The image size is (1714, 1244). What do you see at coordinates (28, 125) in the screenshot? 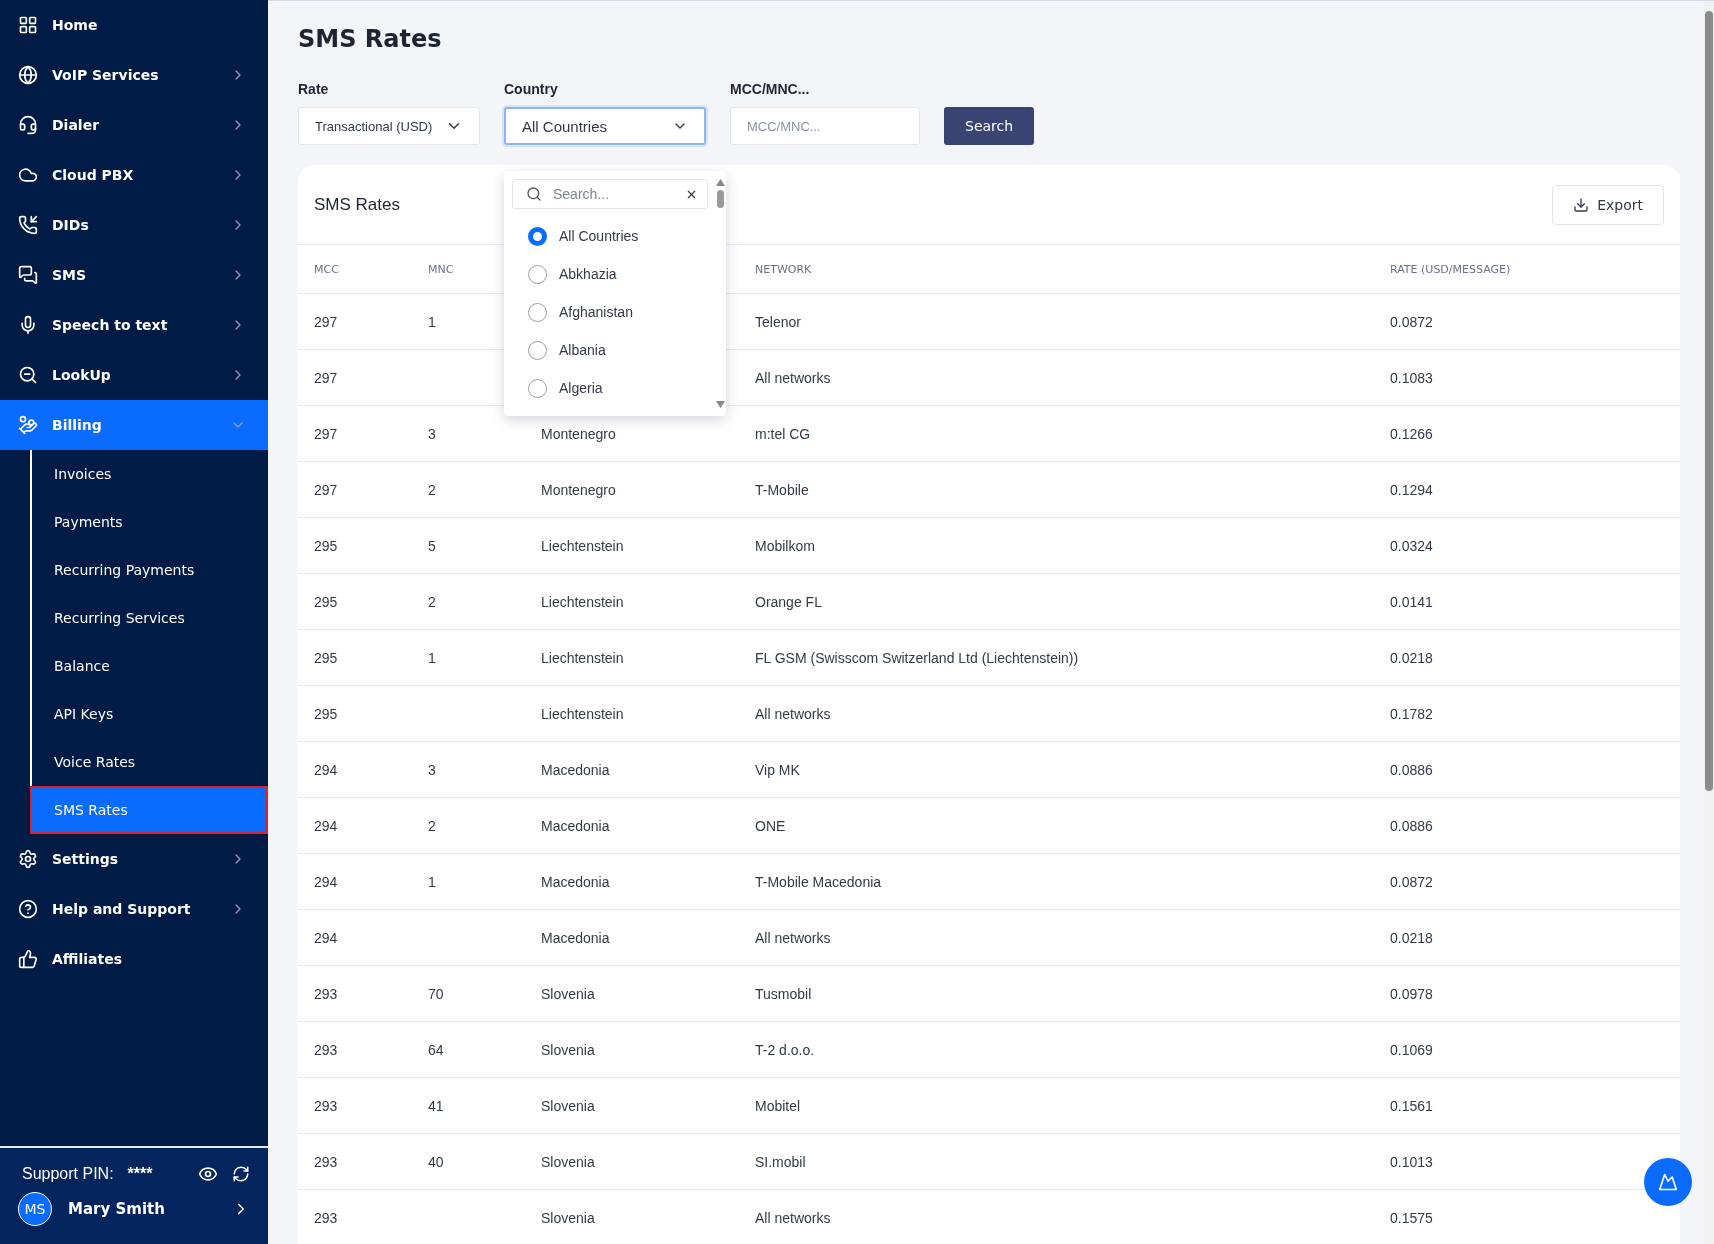
I see `headset-icon` at bounding box center [28, 125].